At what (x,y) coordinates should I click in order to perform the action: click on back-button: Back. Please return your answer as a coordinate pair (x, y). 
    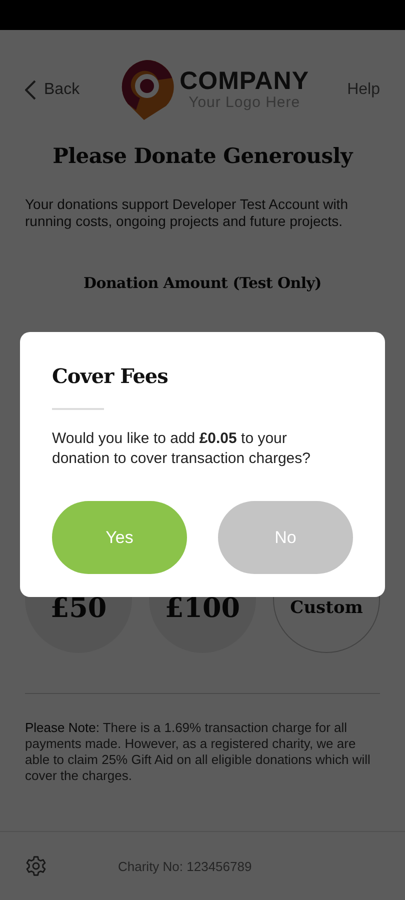
    Looking at the image, I should click on (52, 90).